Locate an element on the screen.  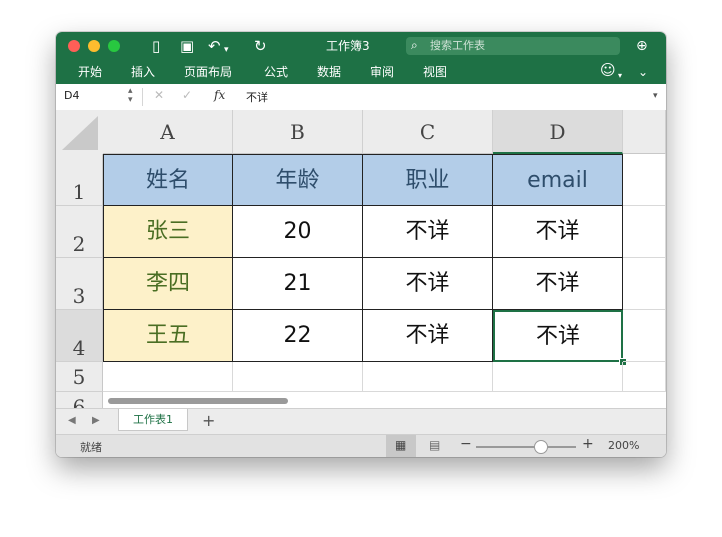
formula-value: 不详 is located at coordinates (257, 97).